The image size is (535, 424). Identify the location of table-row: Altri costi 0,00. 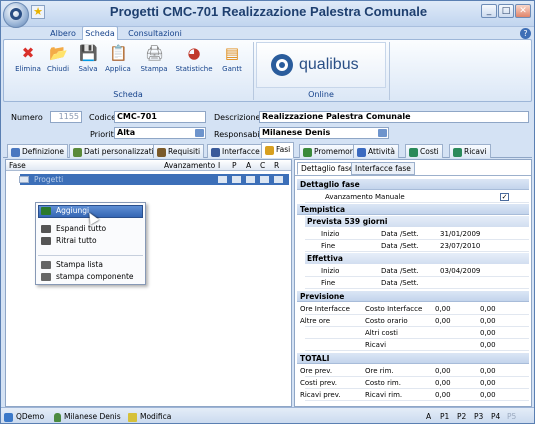
(417, 333).